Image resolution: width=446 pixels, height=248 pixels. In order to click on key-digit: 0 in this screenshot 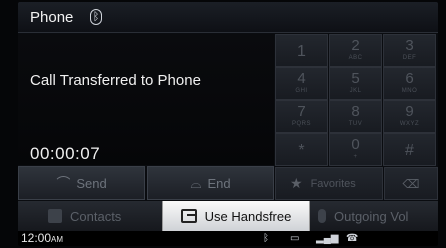, I will do `click(355, 144)`.